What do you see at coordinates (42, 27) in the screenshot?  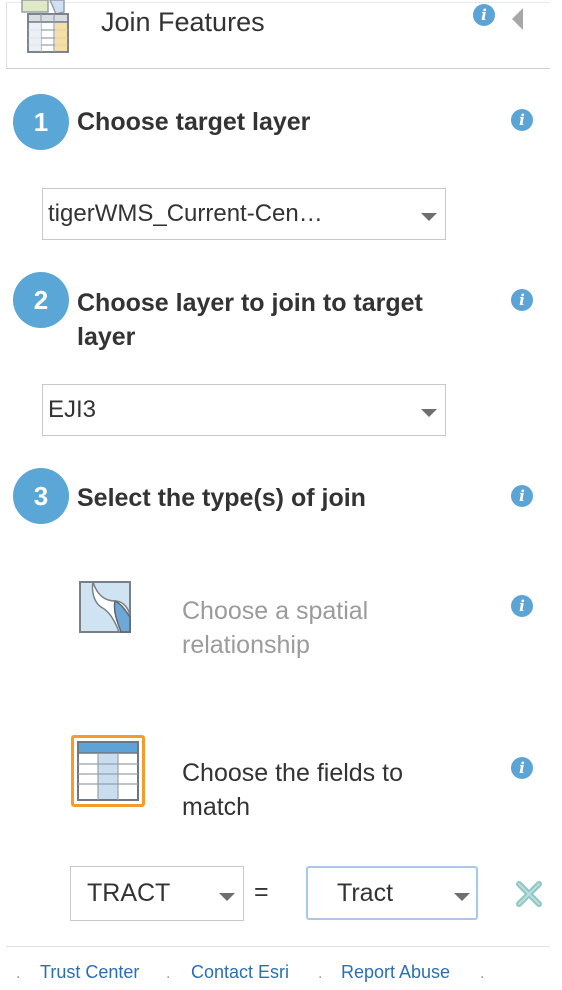 I see `join-features-tool-icon` at bounding box center [42, 27].